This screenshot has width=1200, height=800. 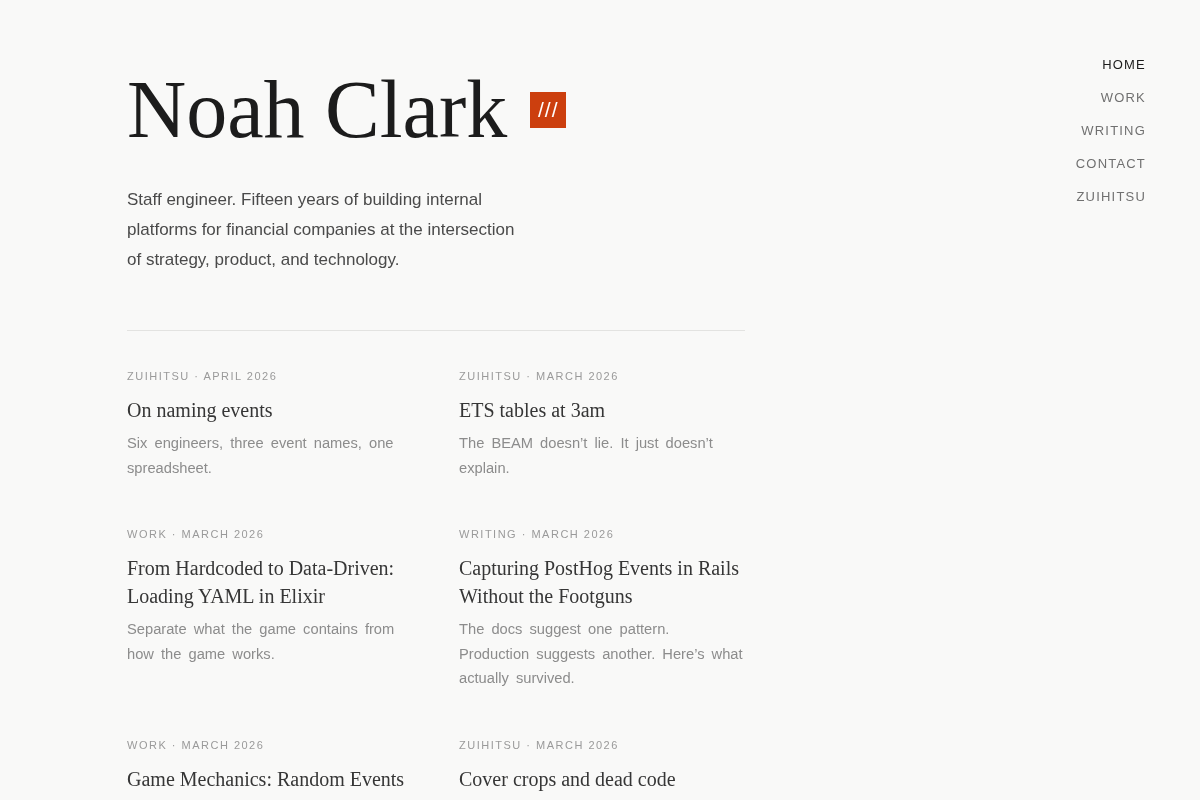 I want to click on post-excerpt: The BEAM doesn’t lie. It just doesn’t explain., so click(x=586, y=456).